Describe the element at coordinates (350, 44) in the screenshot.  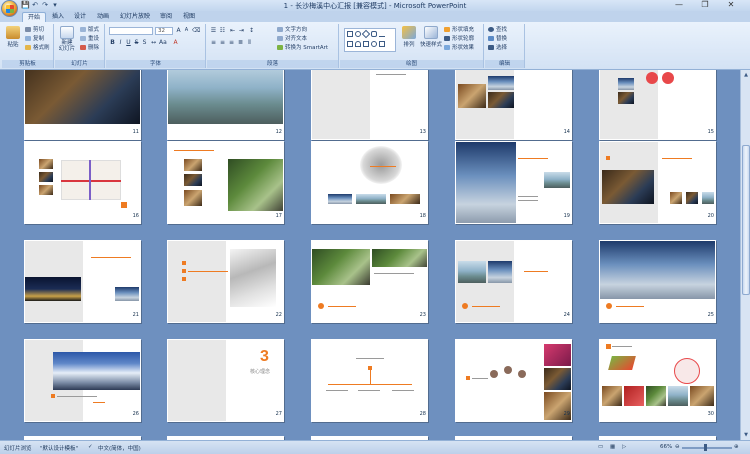
I see `textbox-shape-icon` at that location.